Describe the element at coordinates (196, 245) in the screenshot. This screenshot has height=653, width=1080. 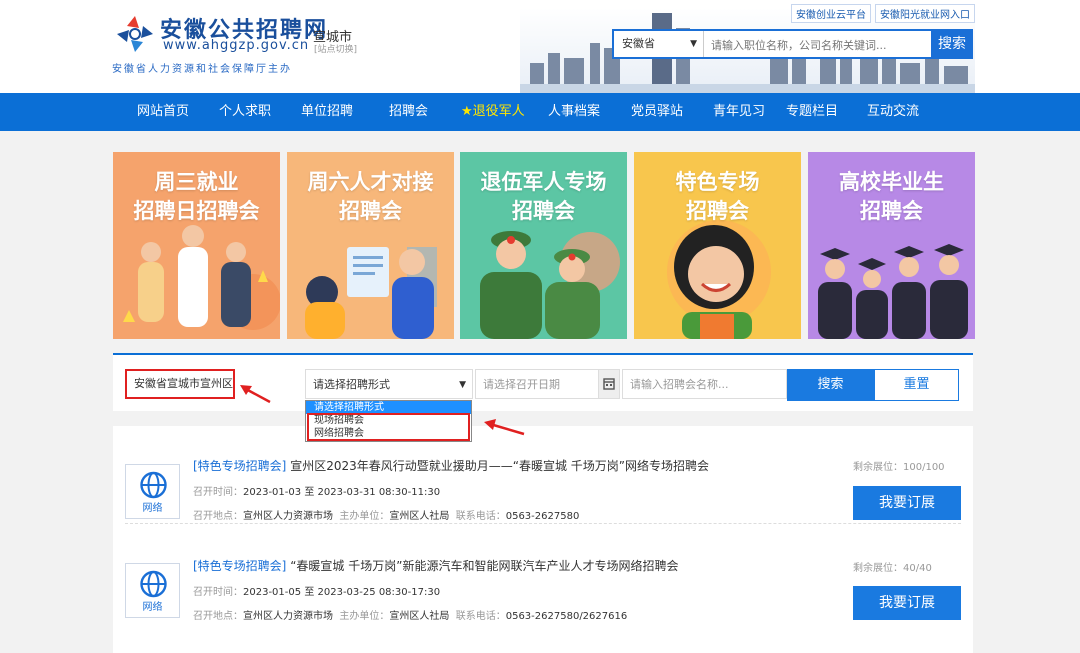
I see `banner-wednesday-fair: 周三就业 招聘日招聘会` at that location.